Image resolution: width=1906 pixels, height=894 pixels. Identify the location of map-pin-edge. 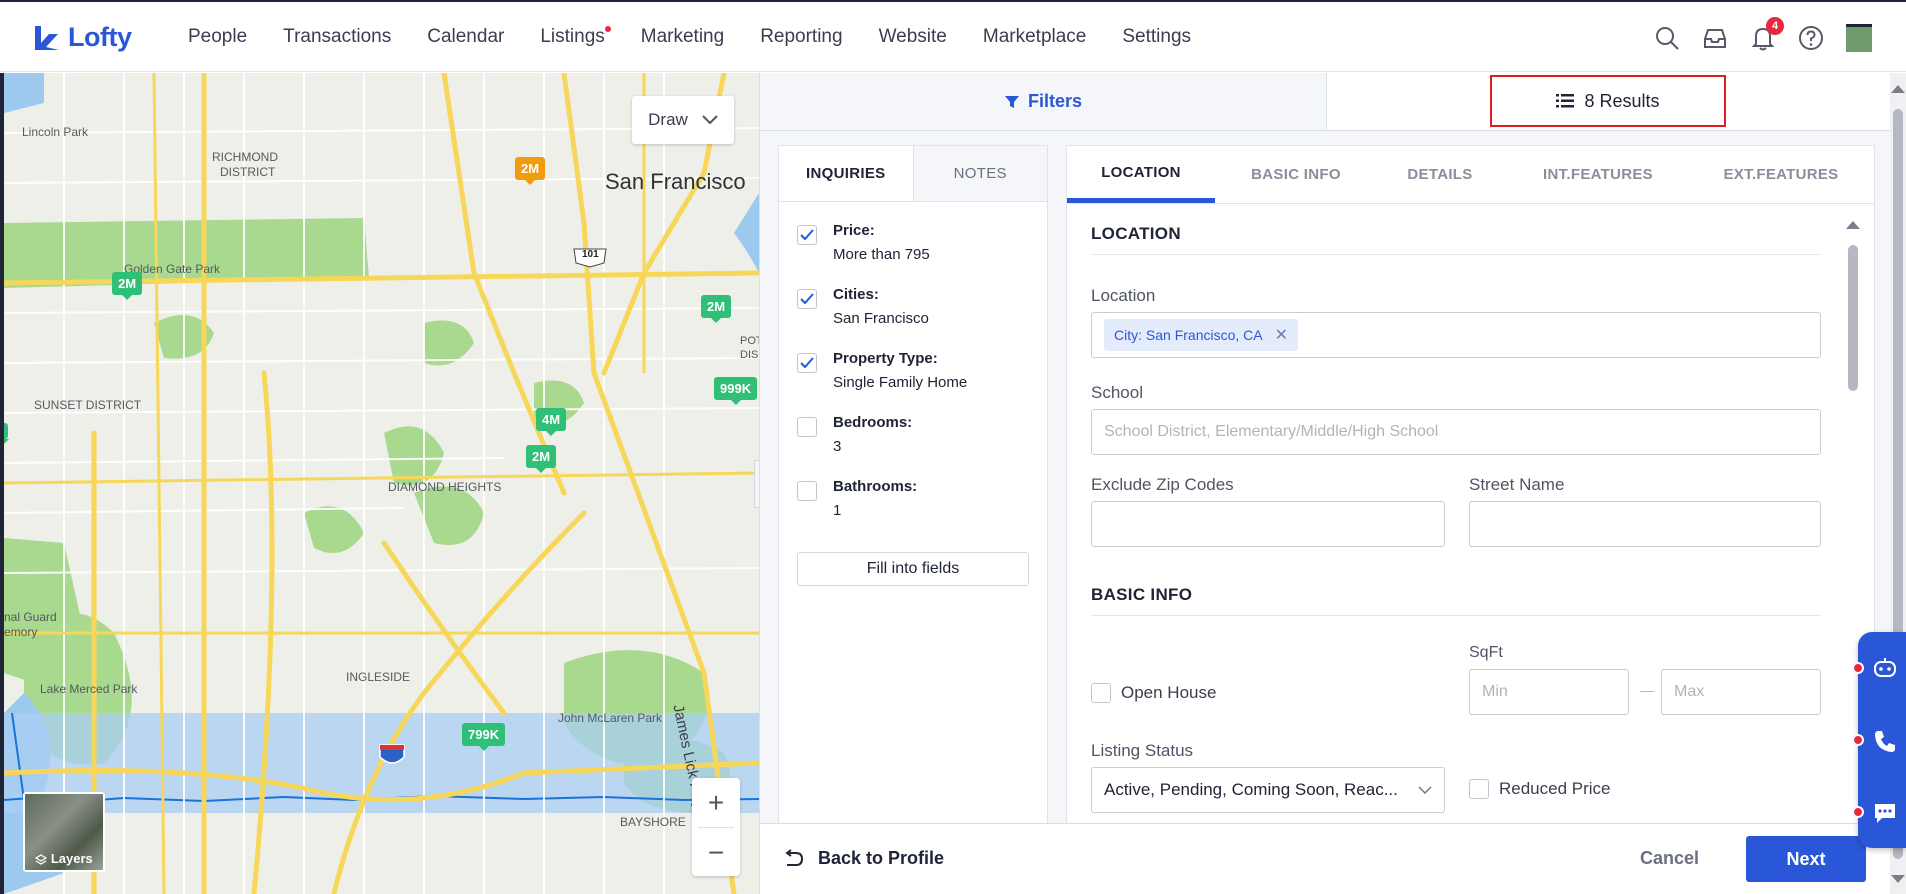
(6, 433).